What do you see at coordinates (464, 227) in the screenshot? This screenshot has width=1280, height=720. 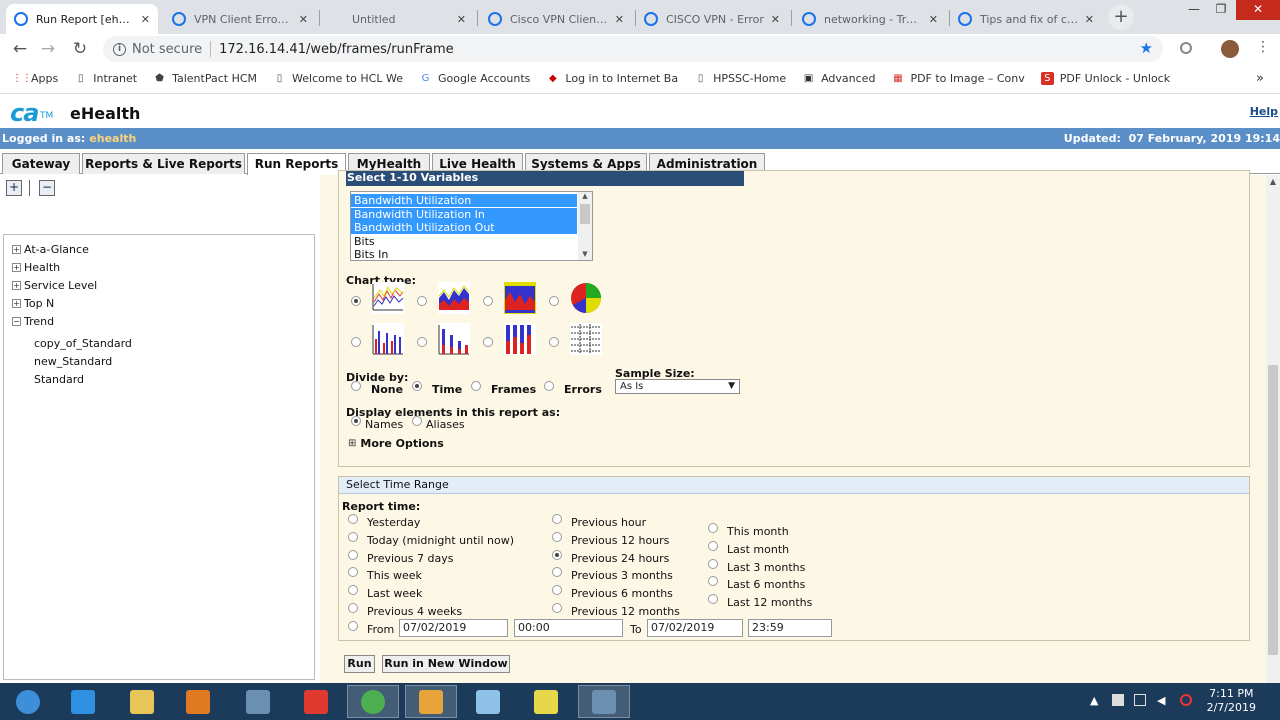 I see `variable-option: Bandwidth Utilization Out` at bounding box center [464, 227].